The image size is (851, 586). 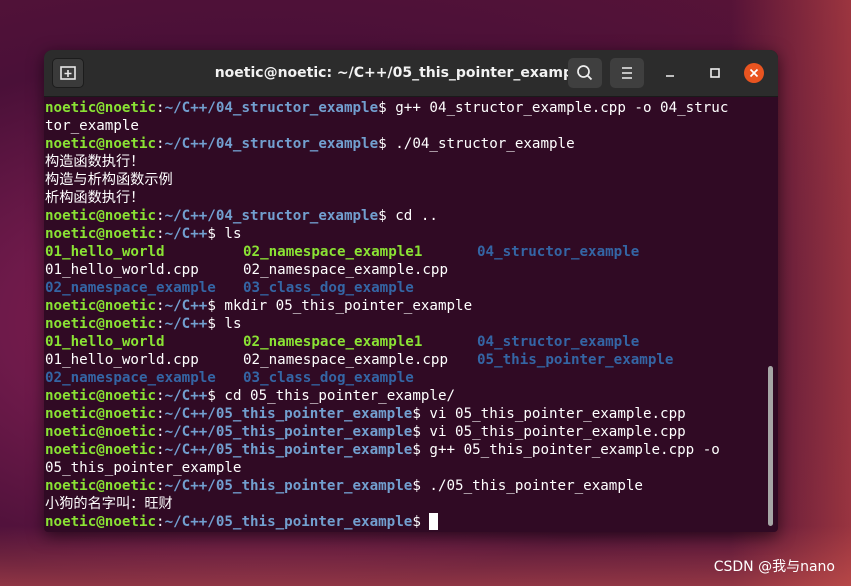 What do you see at coordinates (575, 360) in the screenshot?
I see `ls-directory-entry: 05_this_pointer_example` at bounding box center [575, 360].